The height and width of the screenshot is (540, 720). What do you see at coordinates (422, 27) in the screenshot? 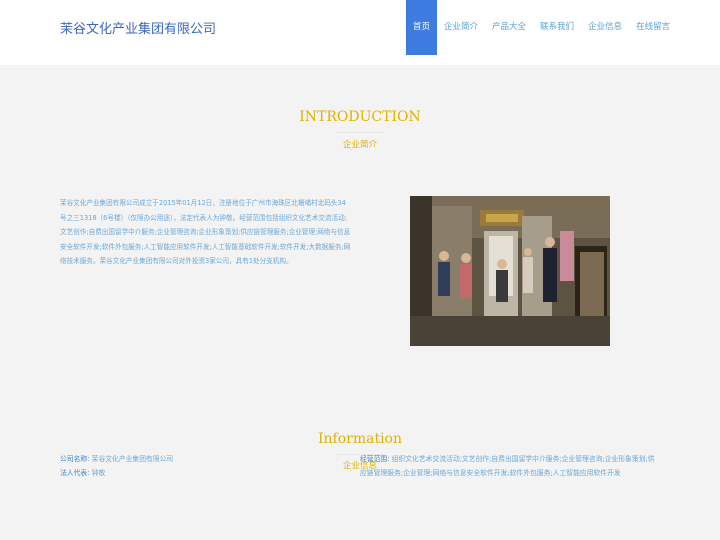
I see `nav-home: 首页` at bounding box center [422, 27].